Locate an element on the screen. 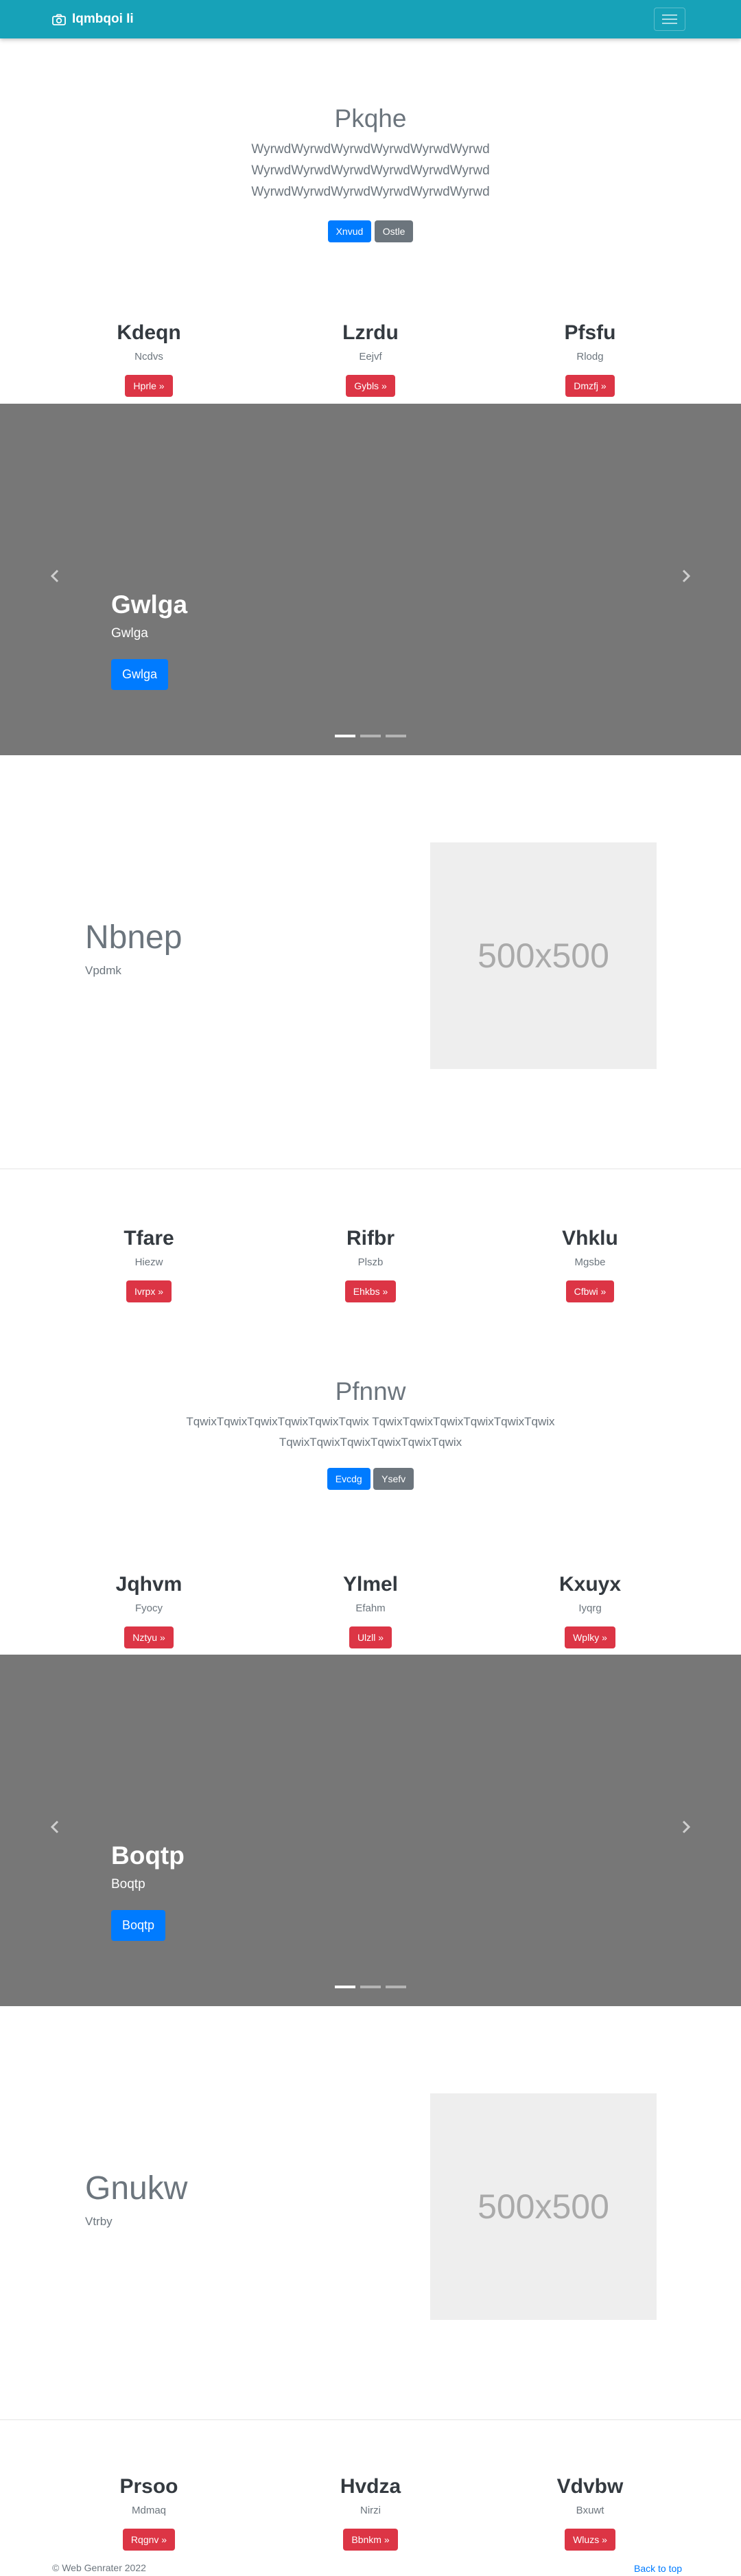  featurette-heading: Nbnep is located at coordinates (134, 938).